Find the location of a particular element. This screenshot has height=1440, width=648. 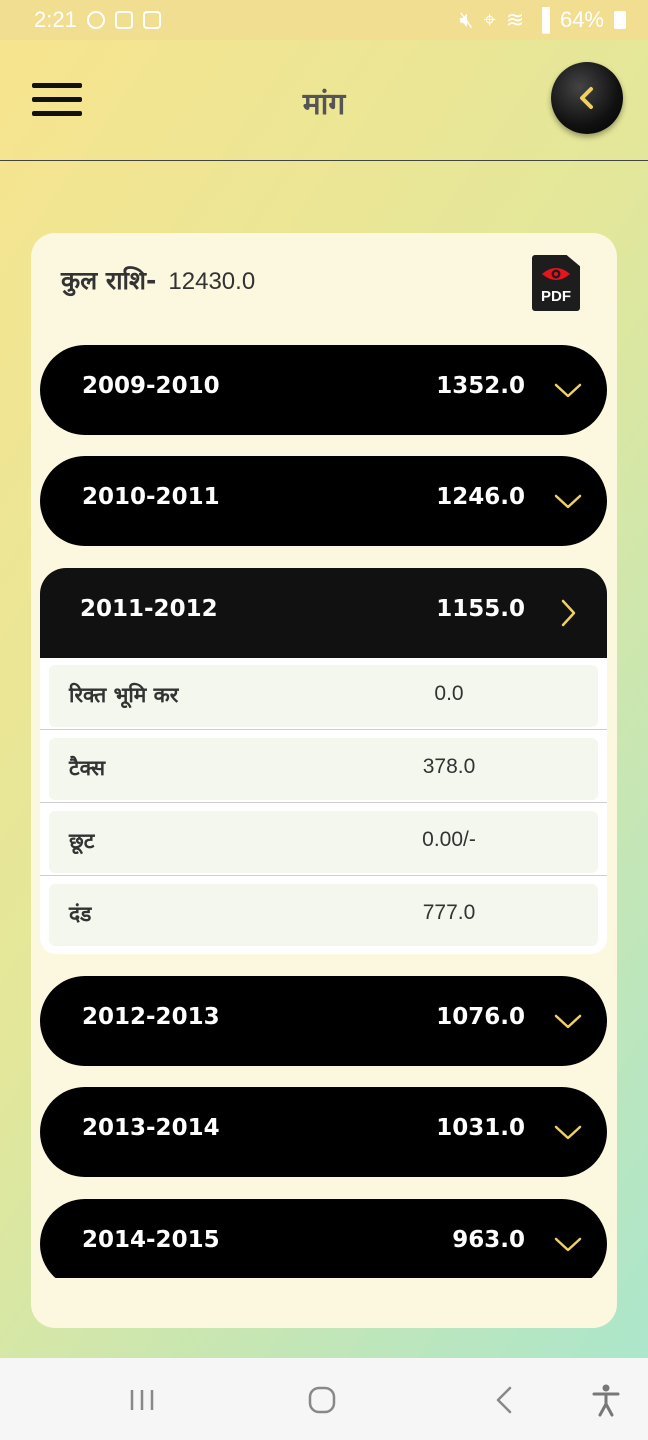

detail-row-tax: टैक्स 378.0 is located at coordinates (323, 769).